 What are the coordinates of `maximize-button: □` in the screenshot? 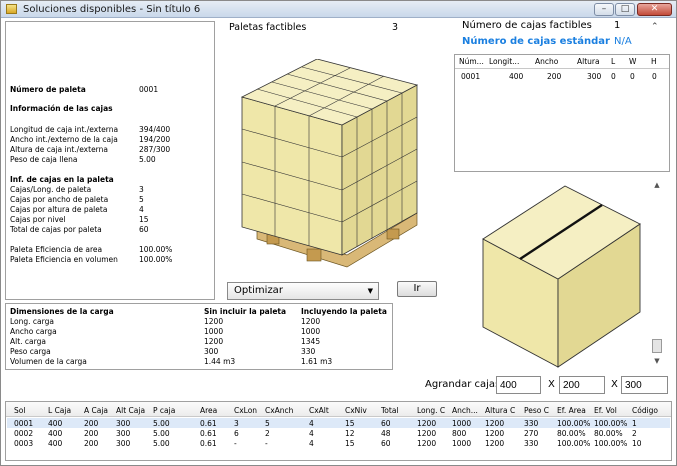 It's located at (625, 9).